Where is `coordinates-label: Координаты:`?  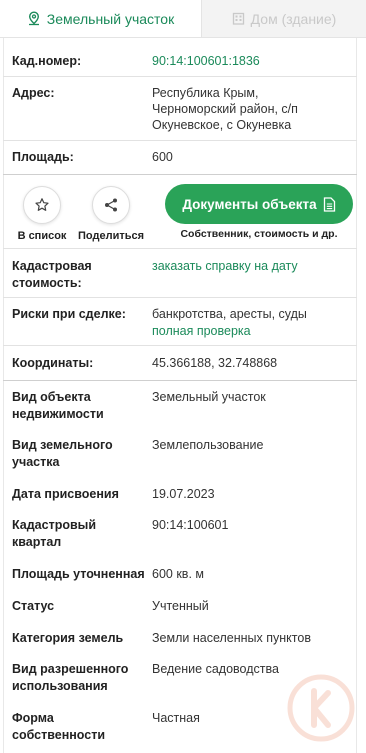 coordinates-label: Координаты: is located at coordinates (53, 363).